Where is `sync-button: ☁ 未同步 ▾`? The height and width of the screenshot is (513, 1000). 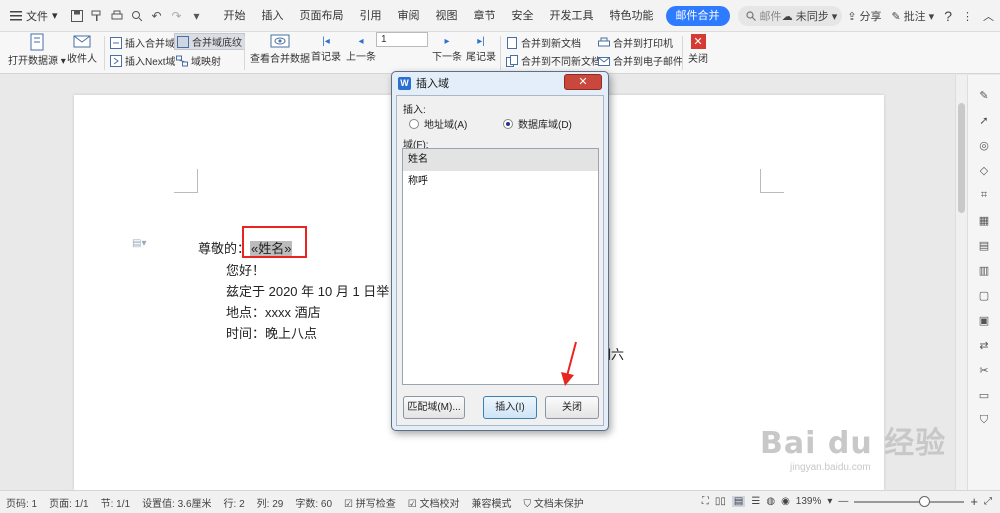 sync-button: ☁ 未同步 ▾ is located at coordinates (810, 16).